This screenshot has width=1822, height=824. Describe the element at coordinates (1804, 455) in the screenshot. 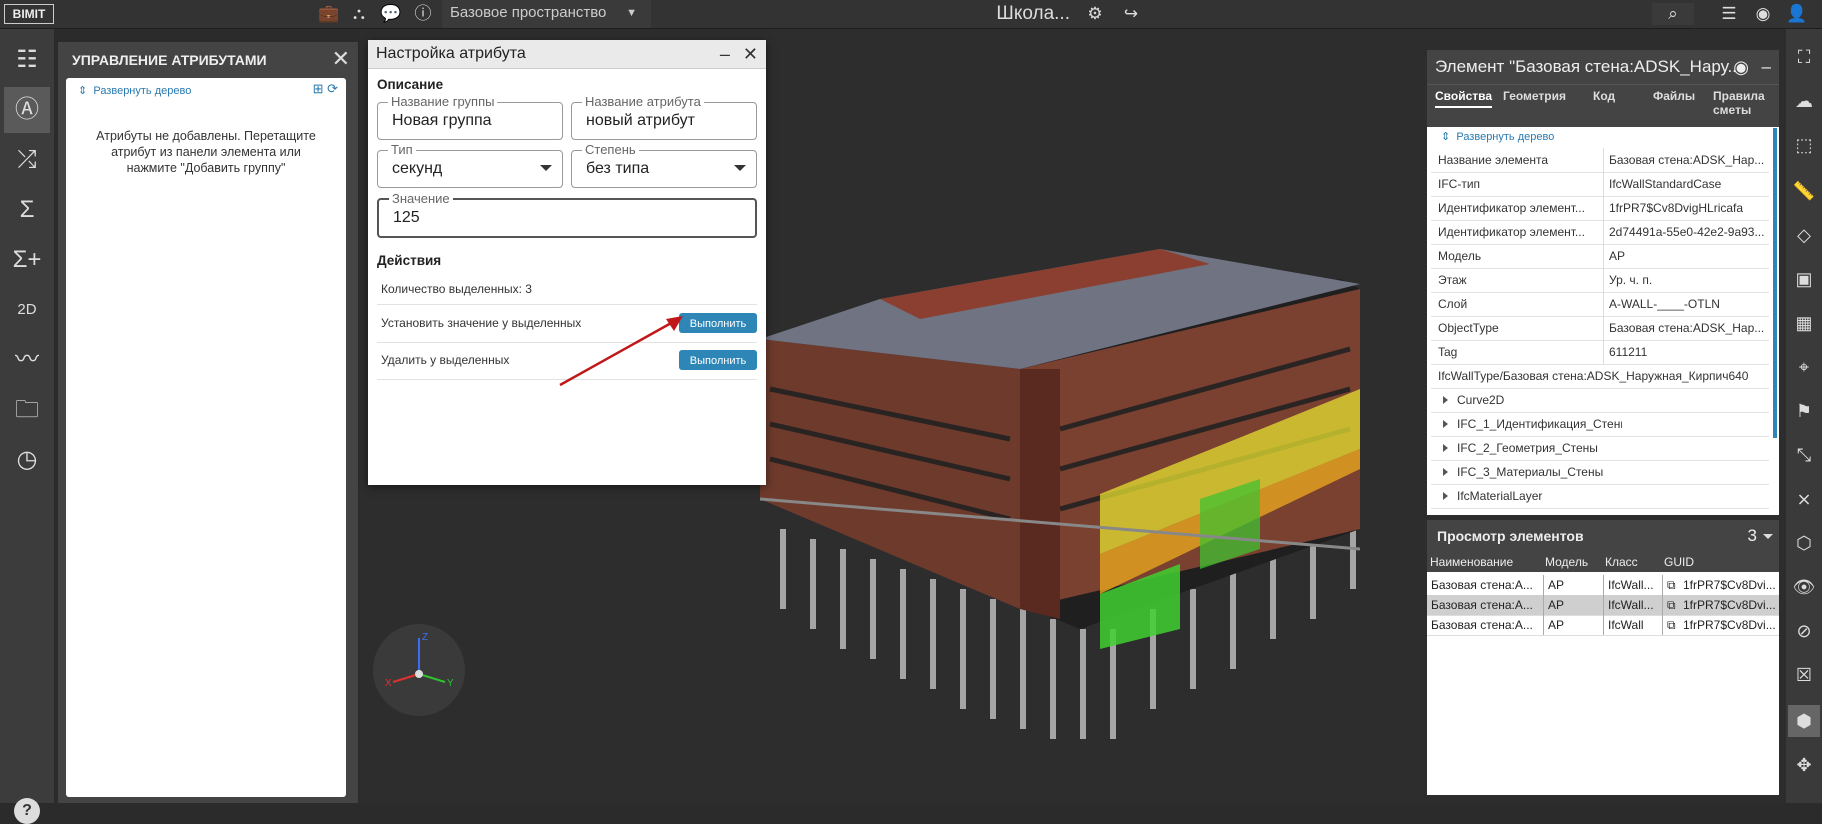

I see `transform-icon: ⤡` at that location.